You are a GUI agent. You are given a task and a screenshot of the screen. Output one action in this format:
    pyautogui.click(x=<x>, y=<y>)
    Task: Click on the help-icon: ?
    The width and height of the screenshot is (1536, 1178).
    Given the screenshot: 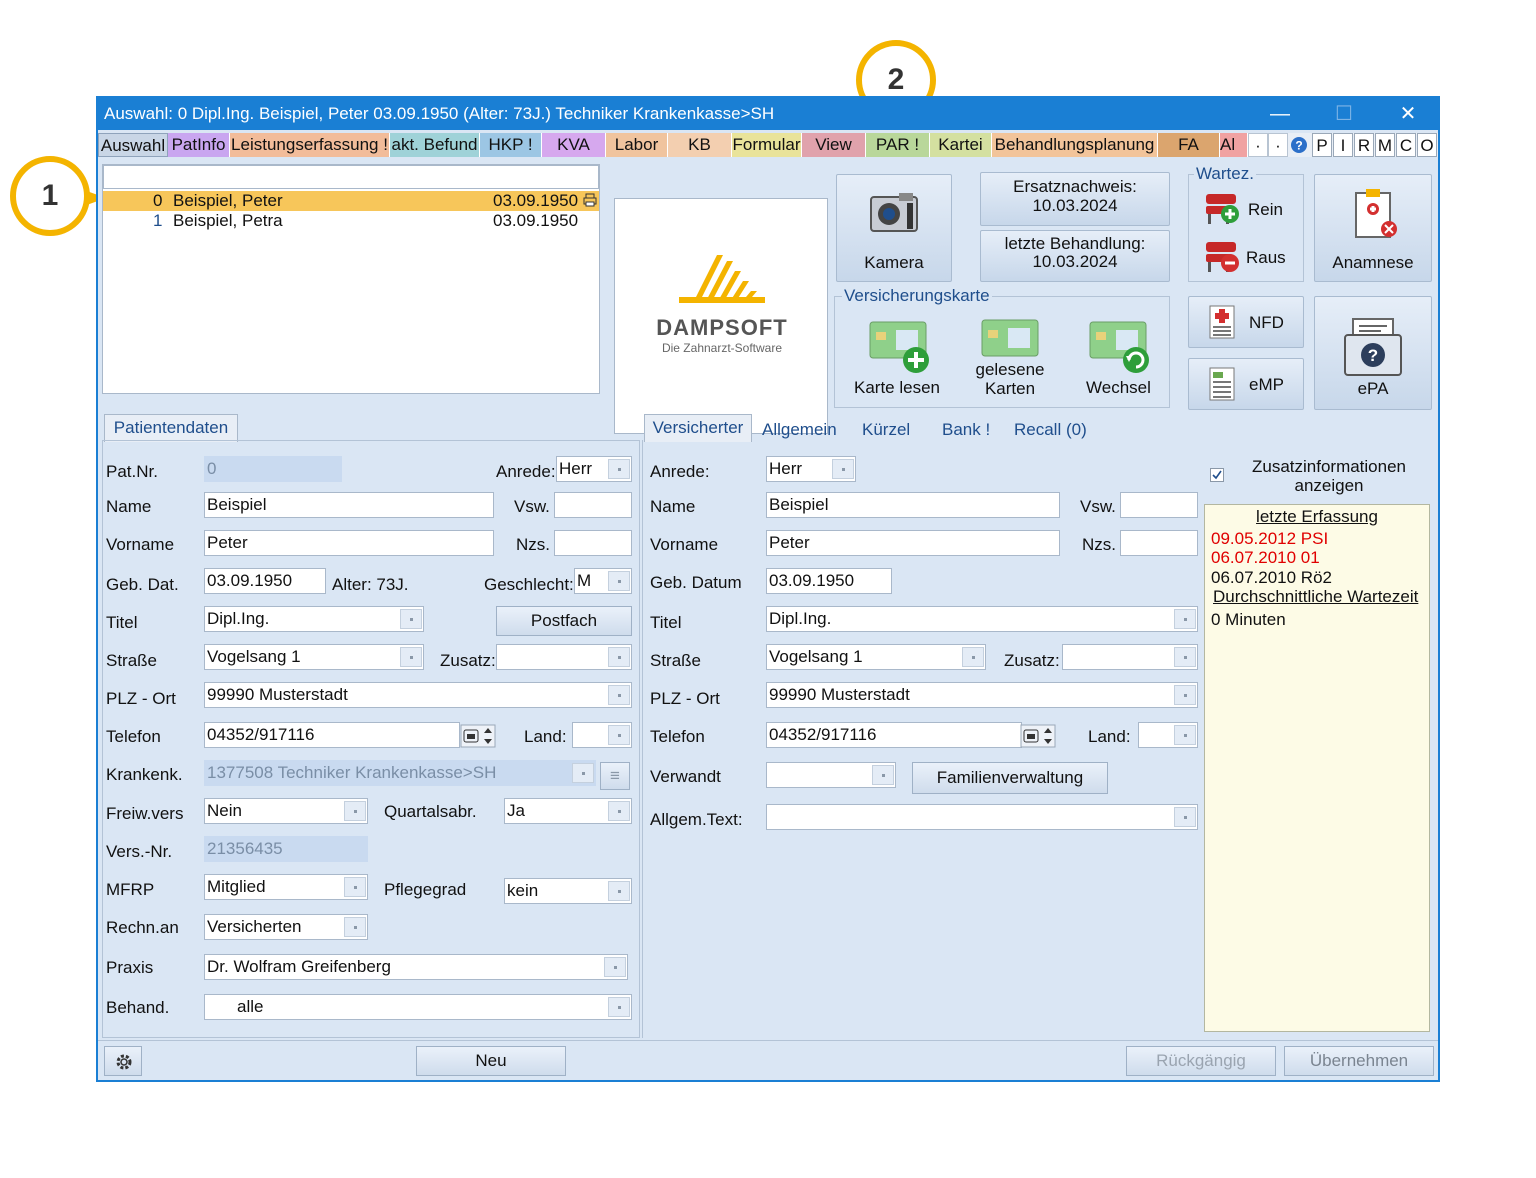 What is the action you would take?
    pyautogui.click(x=1299, y=145)
    